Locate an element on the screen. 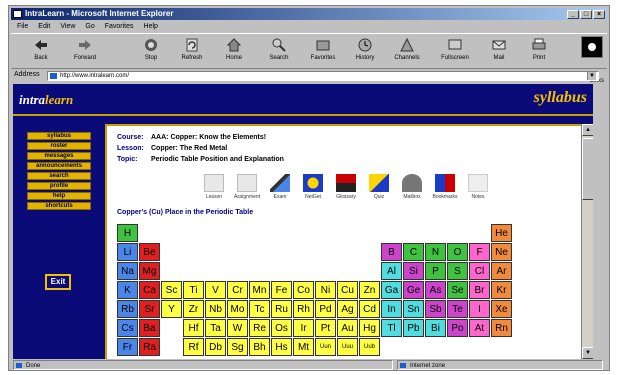 The height and width of the screenshot is (375, 618). tool-lesson: Lesson is located at coordinates (214, 187).